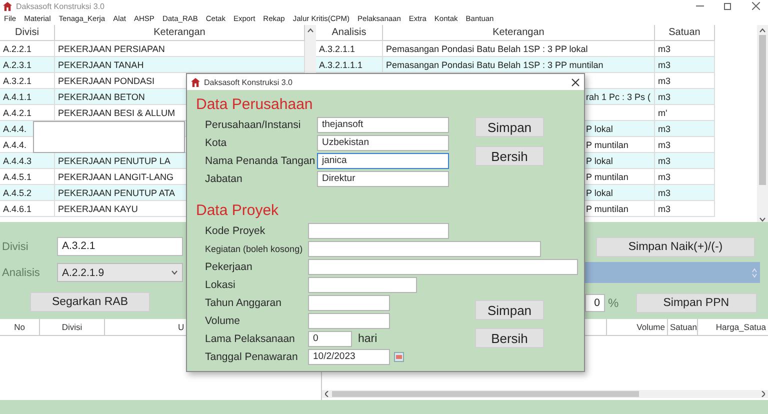  What do you see at coordinates (27, 193) in the screenshot?
I see `table-cell: A.4.5.2` at bounding box center [27, 193].